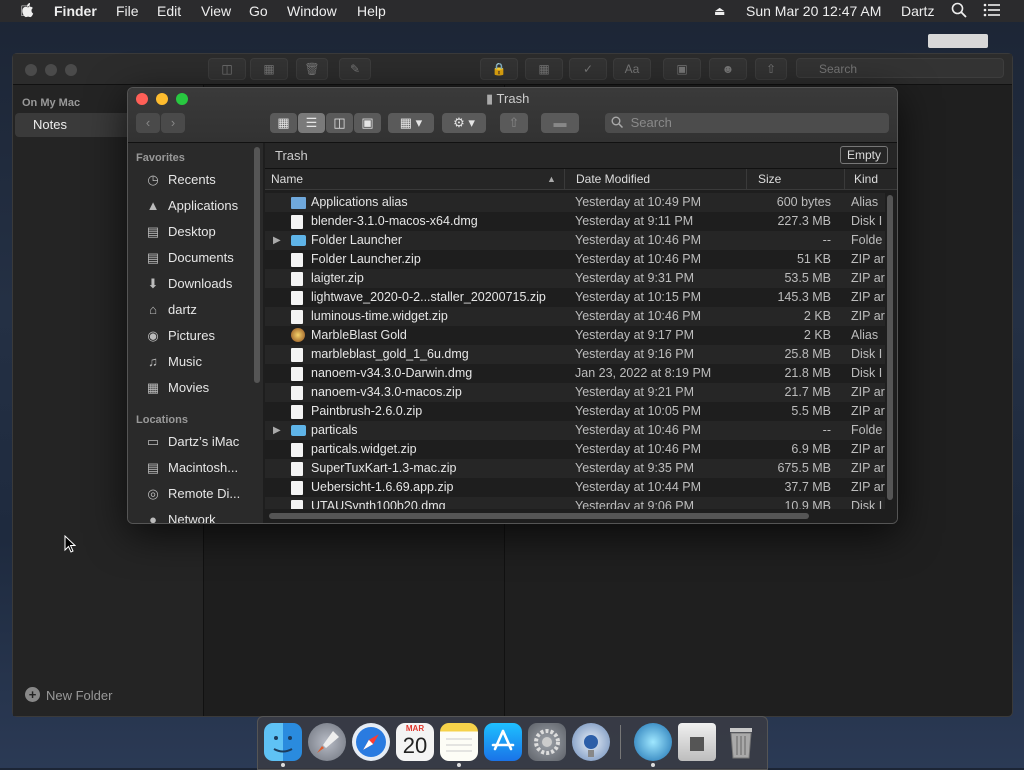 This screenshot has height=770, width=1024. What do you see at coordinates (203, 206) in the screenshot?
I see `sidebar-item-applications: ▲ Applications` at bounding box center [203, 206].